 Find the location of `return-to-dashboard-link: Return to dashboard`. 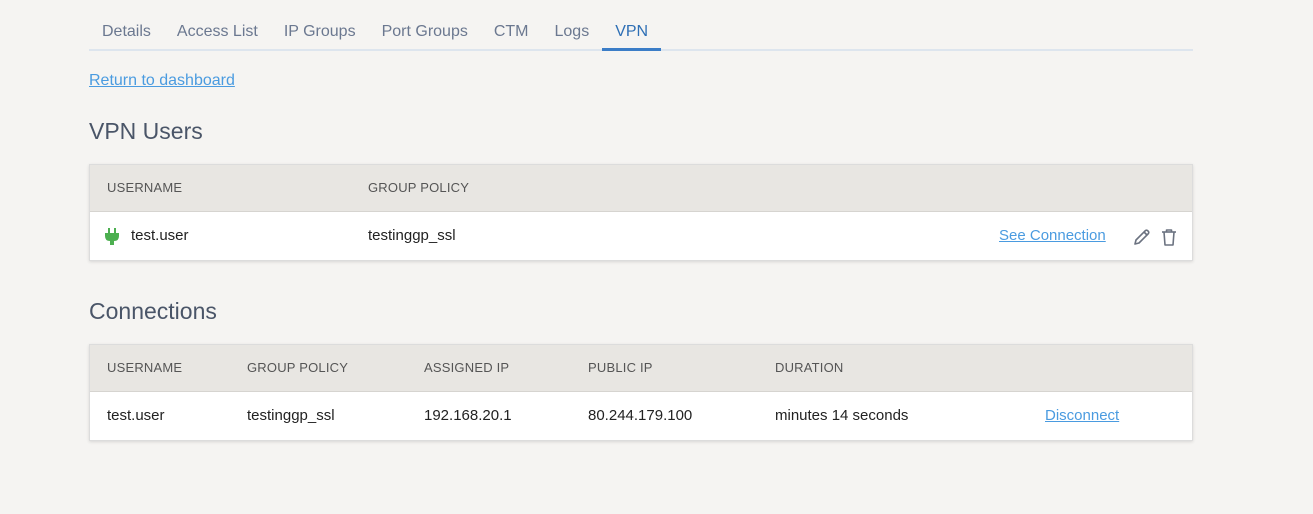

return-to-dashboard-link: Return to dashboard is located at coordinates (162, 81).